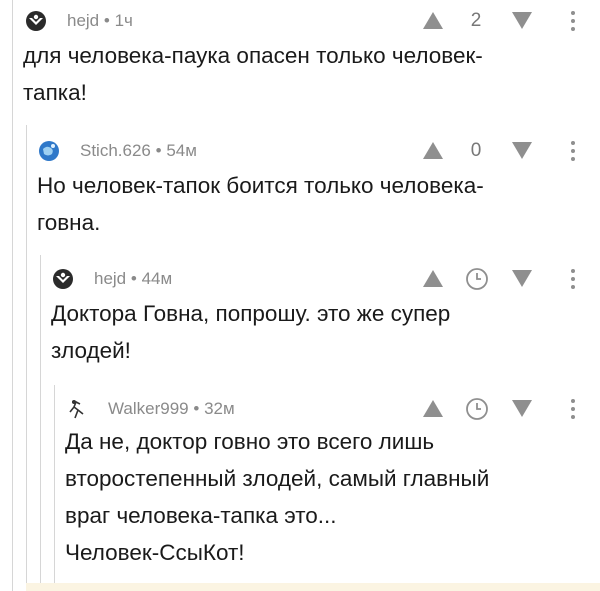  I want to click on comment-line: Человек-СсыКот!, so click(155, 552).